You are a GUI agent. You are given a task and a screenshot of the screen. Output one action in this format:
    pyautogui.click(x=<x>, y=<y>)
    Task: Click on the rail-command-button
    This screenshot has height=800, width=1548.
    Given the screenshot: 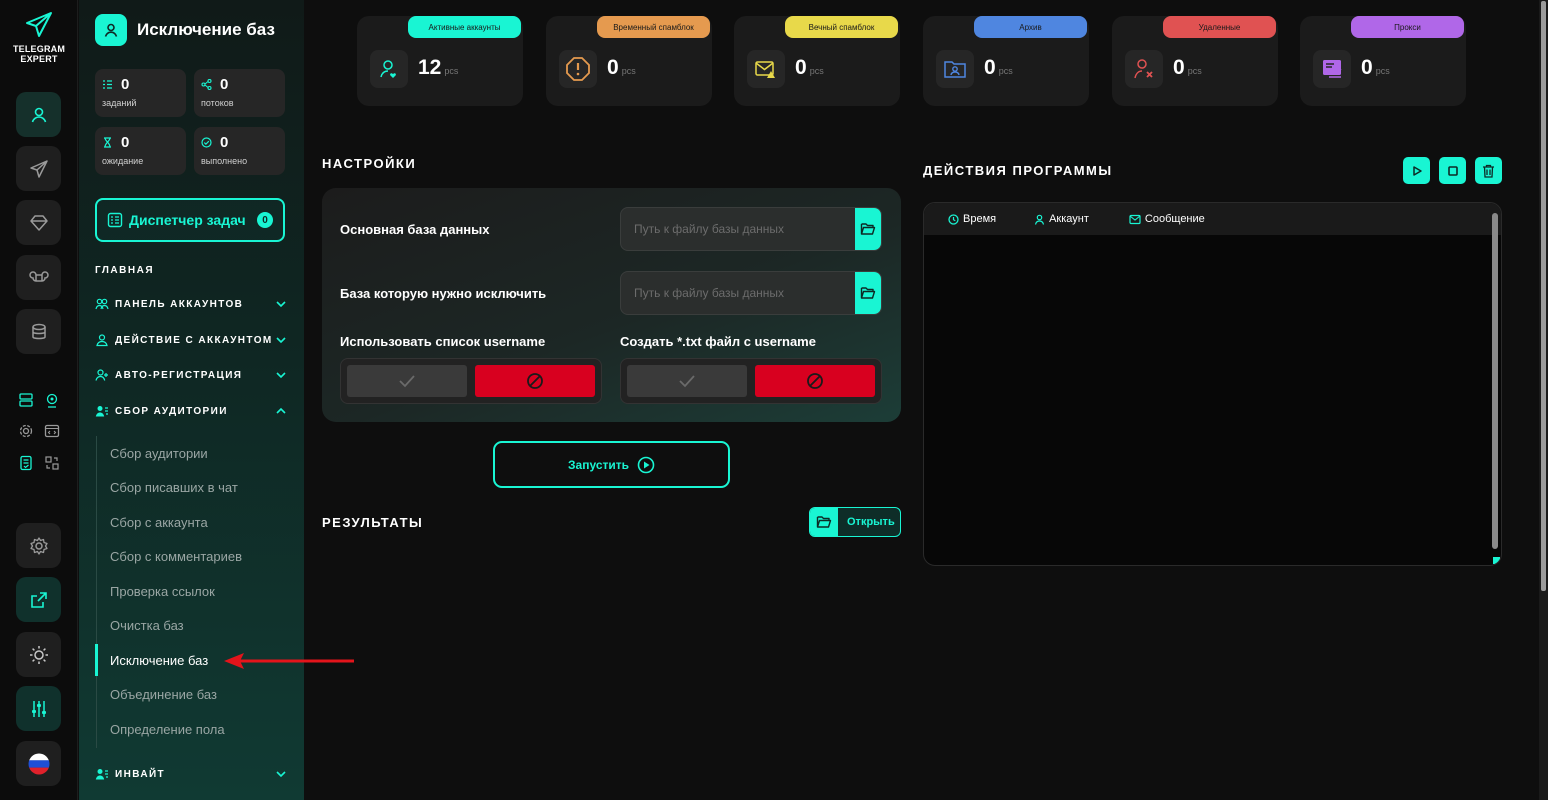 What is the action you would take?
    pyautogui.click(x=38, y=277)
    